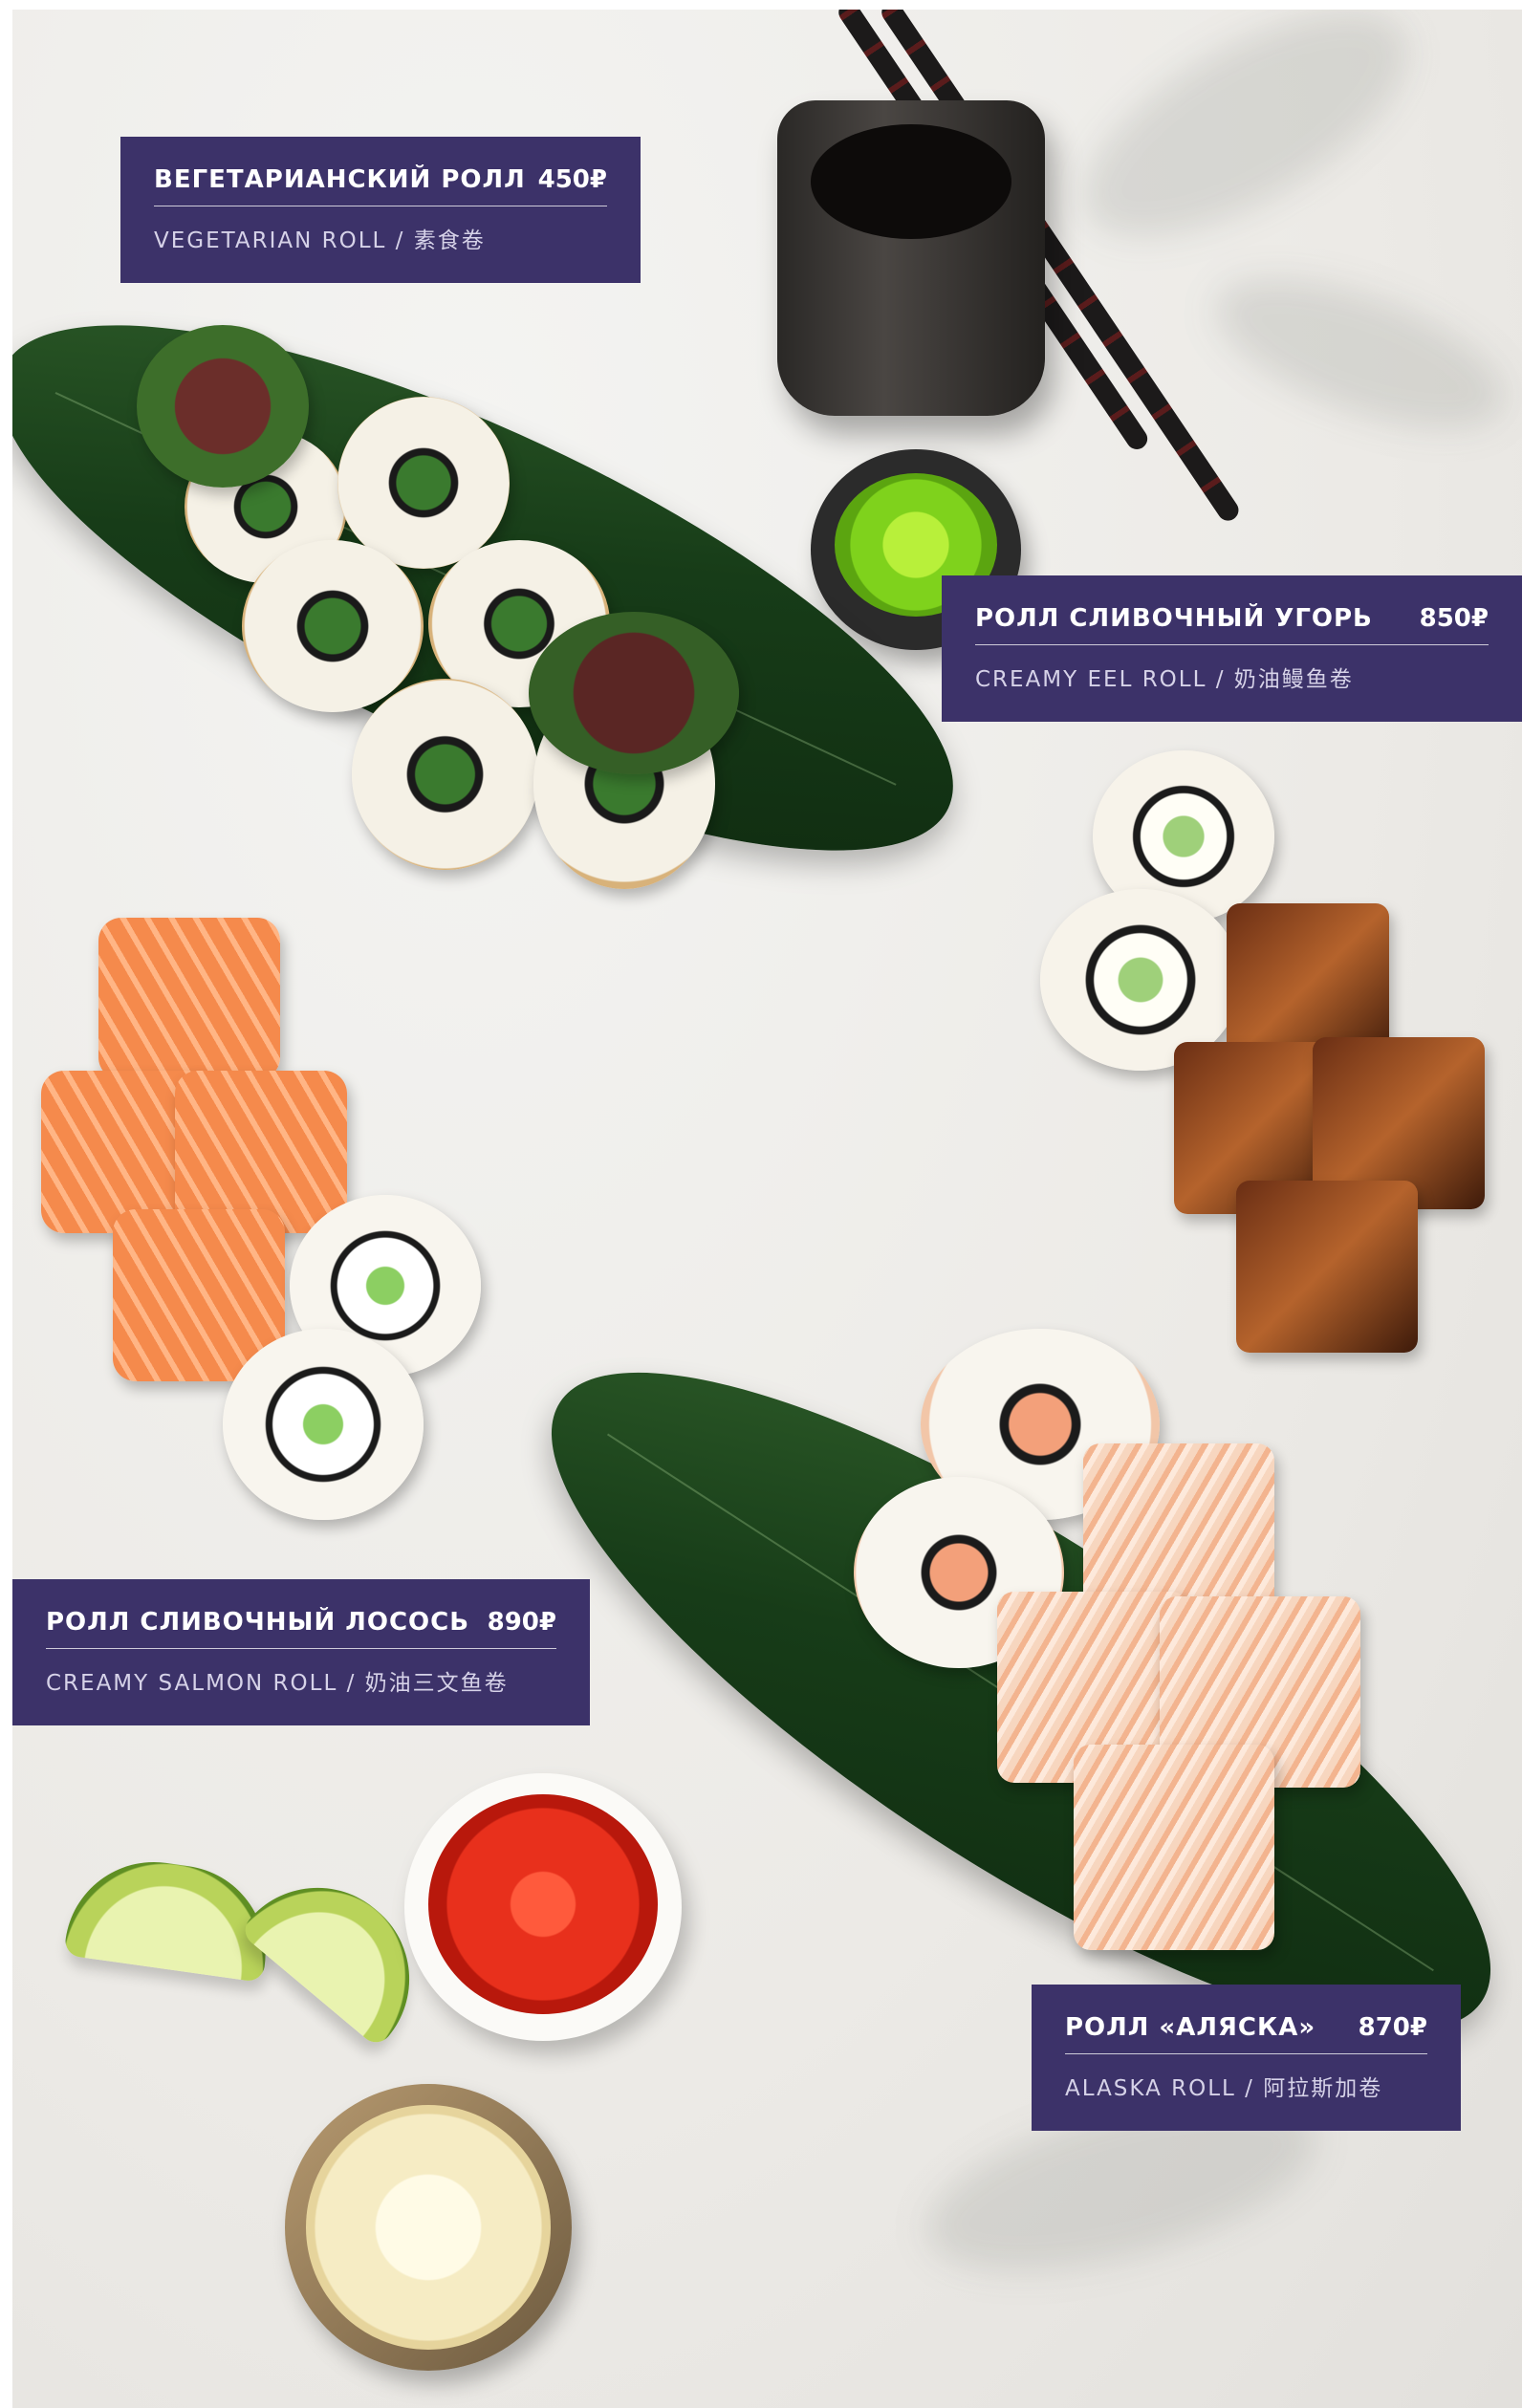 Image resolution: width=1522 pixels, height=2408 pixels. I want to click on item-price: 870₽, so click(1392, 2028).